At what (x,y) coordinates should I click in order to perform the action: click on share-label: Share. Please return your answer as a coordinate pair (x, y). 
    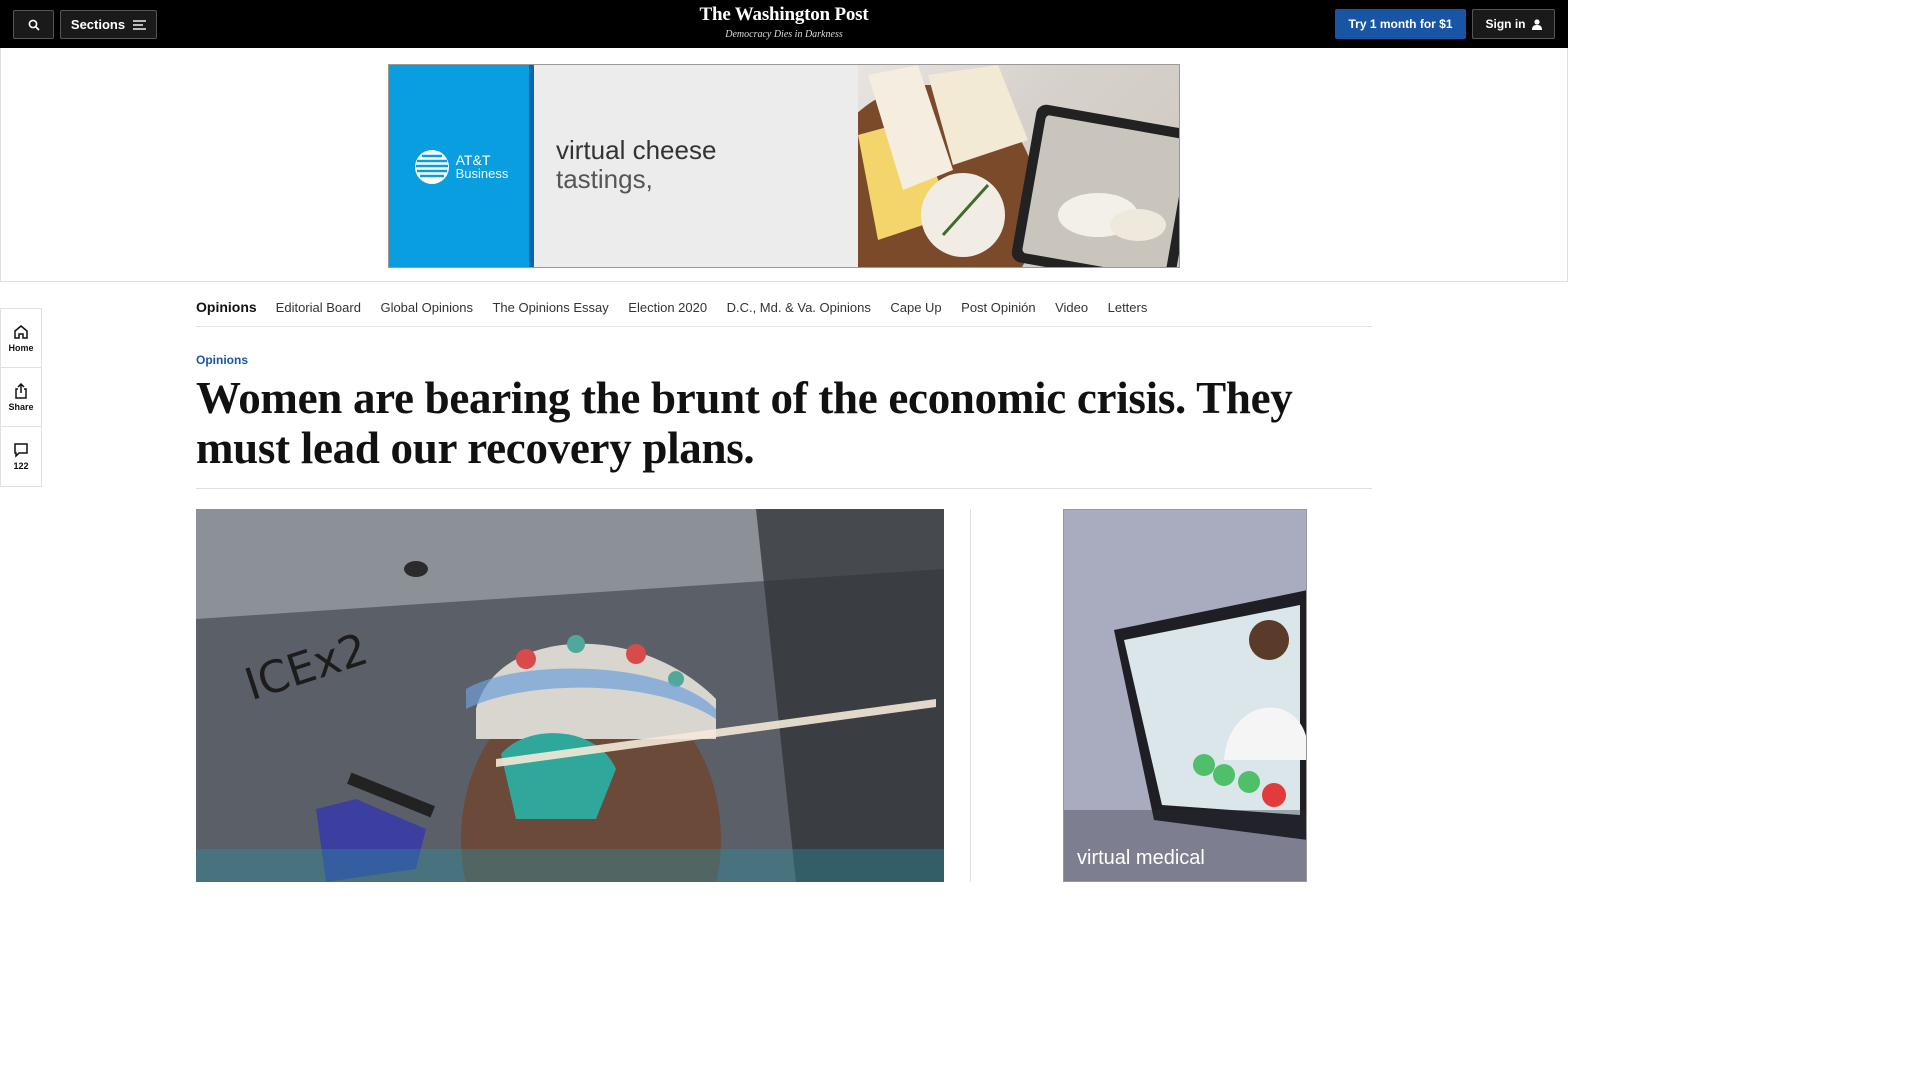
    Looking at the image, I should click on (21, 406).